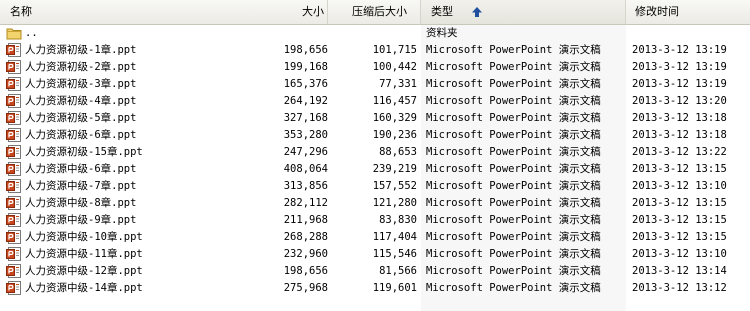 Image resolution: width=750 pixels, height=311 pixels. I want to click on file-compressed-size: 88,653, so click(398, 152).